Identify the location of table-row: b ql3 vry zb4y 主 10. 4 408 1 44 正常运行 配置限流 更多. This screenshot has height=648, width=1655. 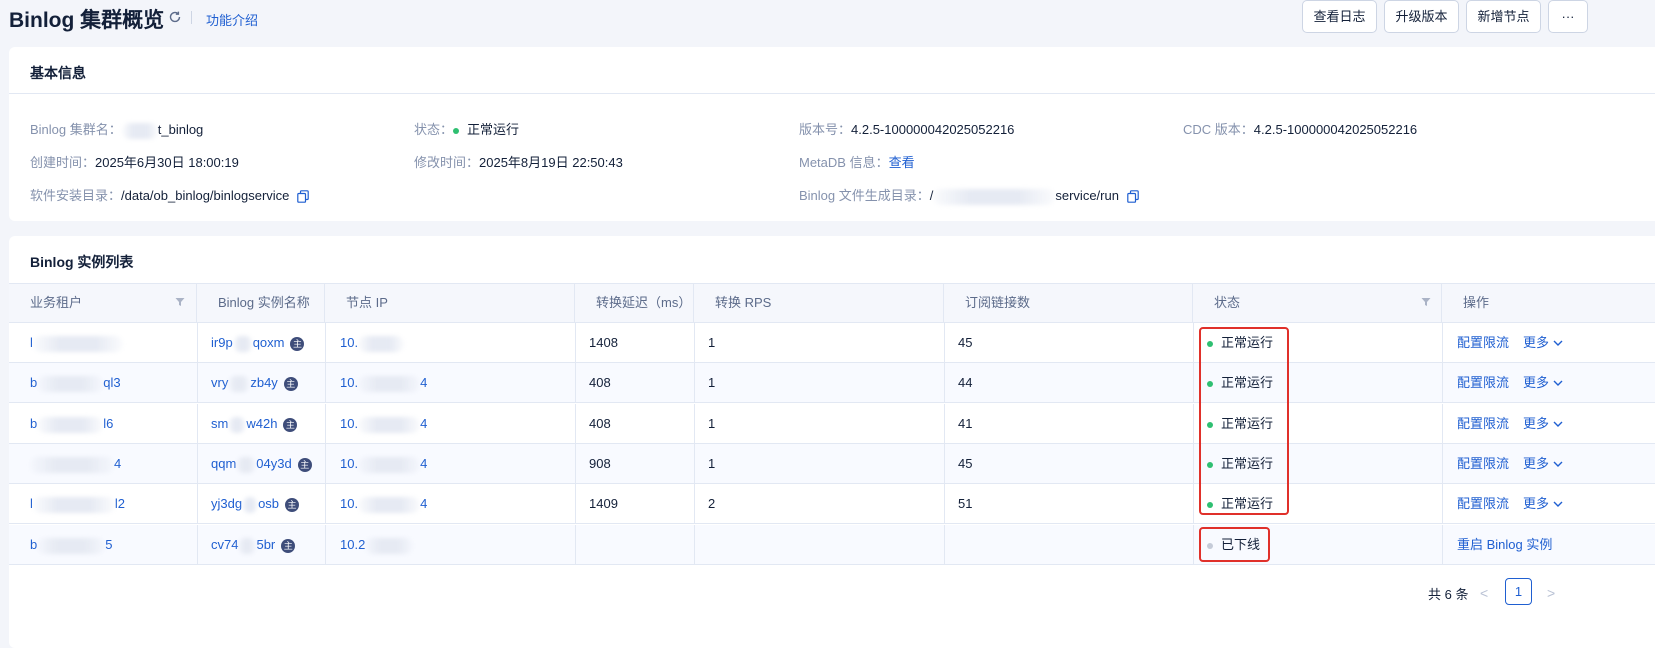
(832, 383).